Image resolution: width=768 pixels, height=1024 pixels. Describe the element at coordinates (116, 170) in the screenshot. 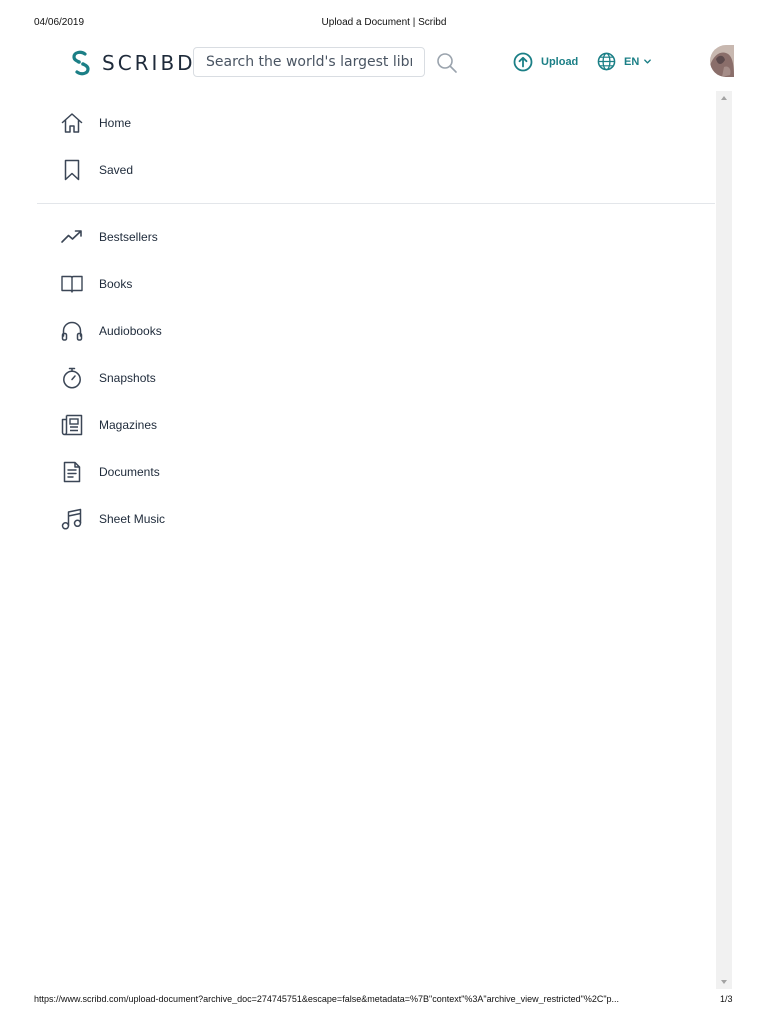

I see `sidebar-item-label: Saved` at that location.